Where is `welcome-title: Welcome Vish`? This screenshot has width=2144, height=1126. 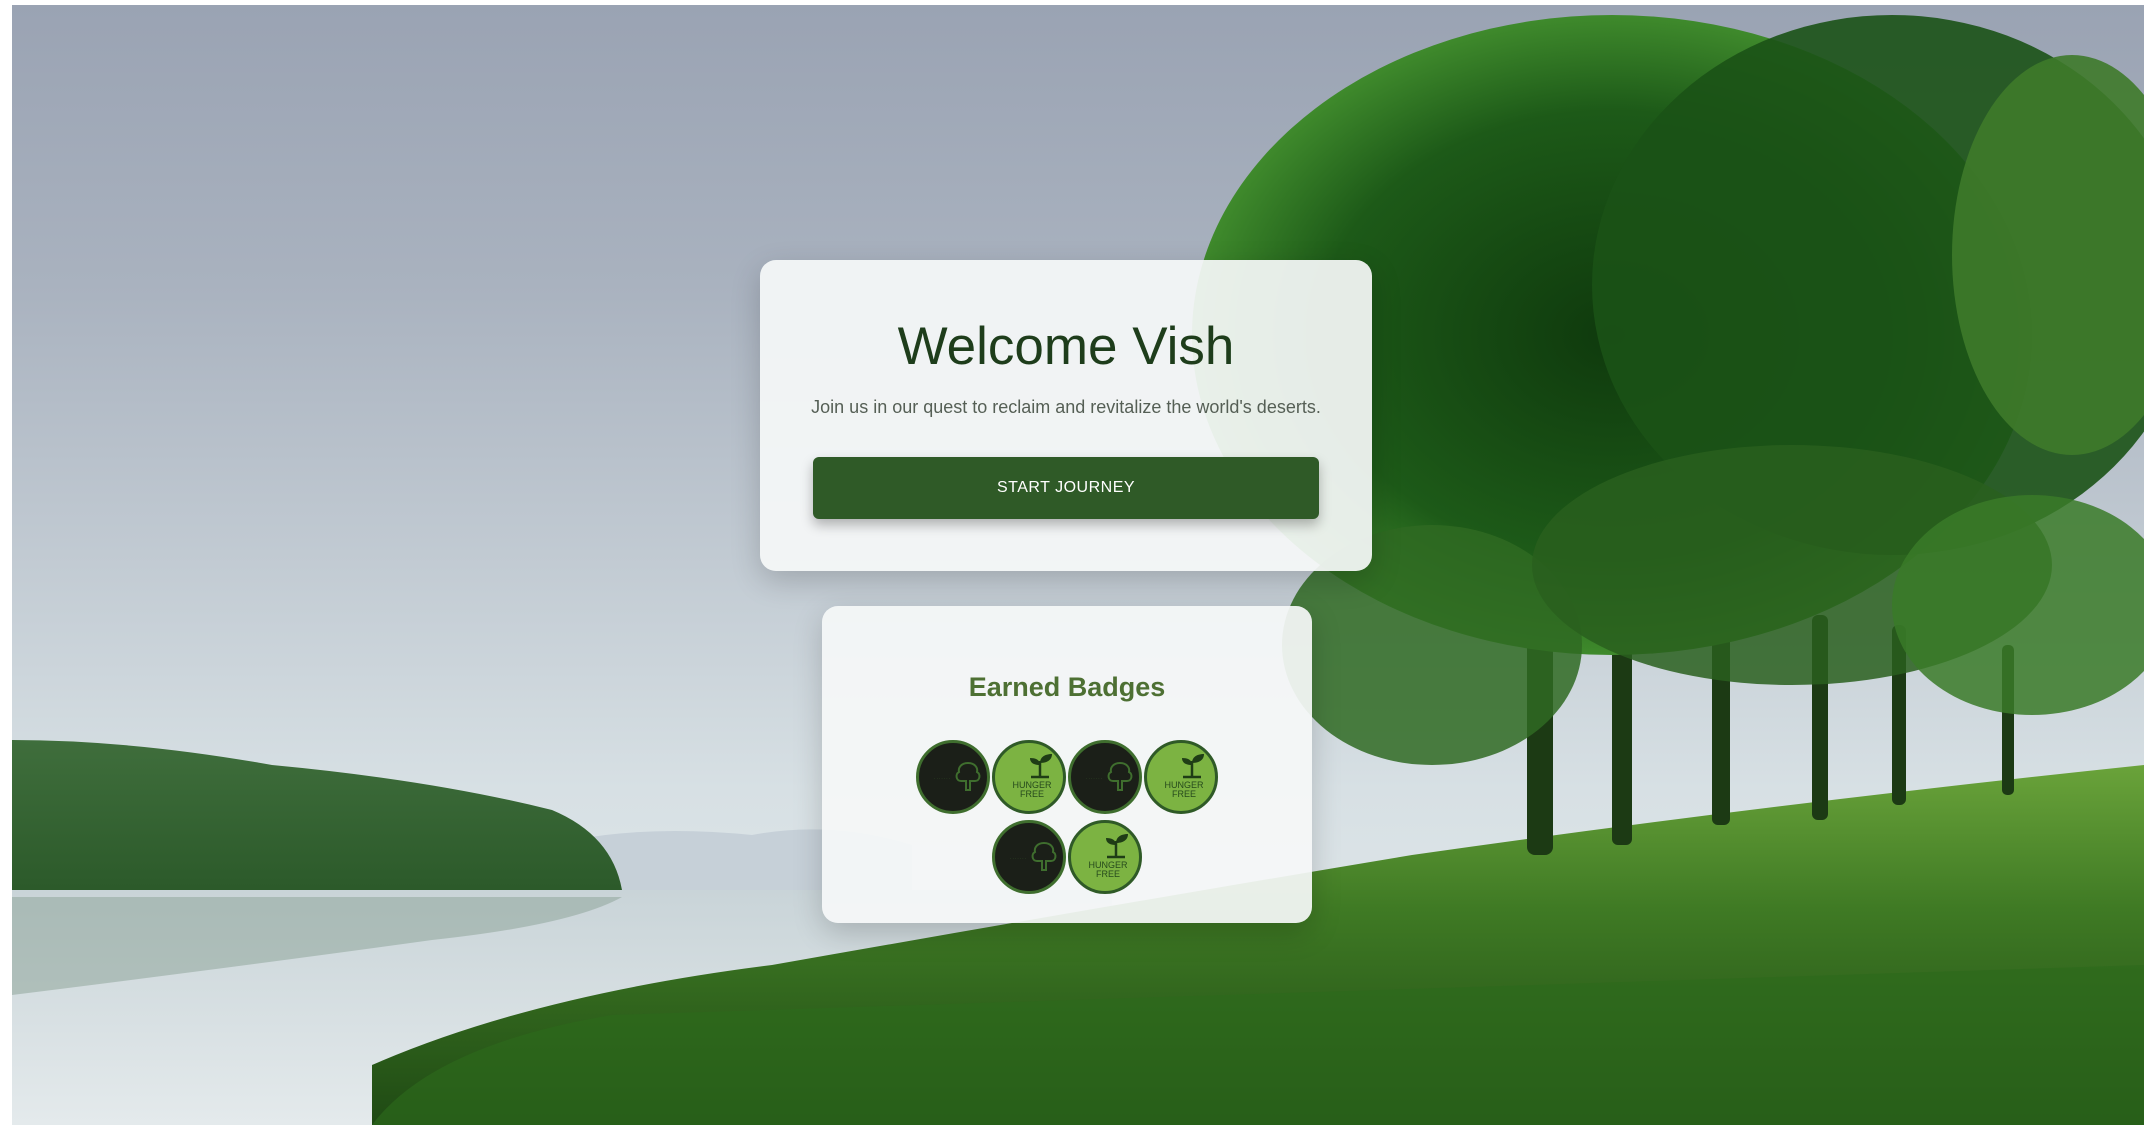 welcome-title: Welcome Vish is located at coordinates (1066, 346).